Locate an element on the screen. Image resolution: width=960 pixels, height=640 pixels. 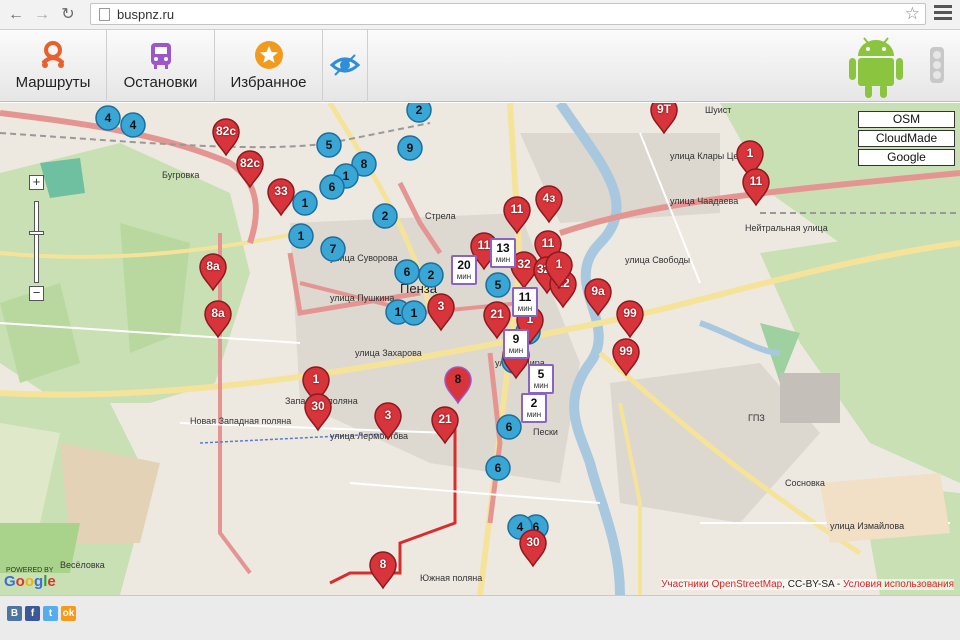
arrival-badge: 11 мин is located at coordinates (525, 302).